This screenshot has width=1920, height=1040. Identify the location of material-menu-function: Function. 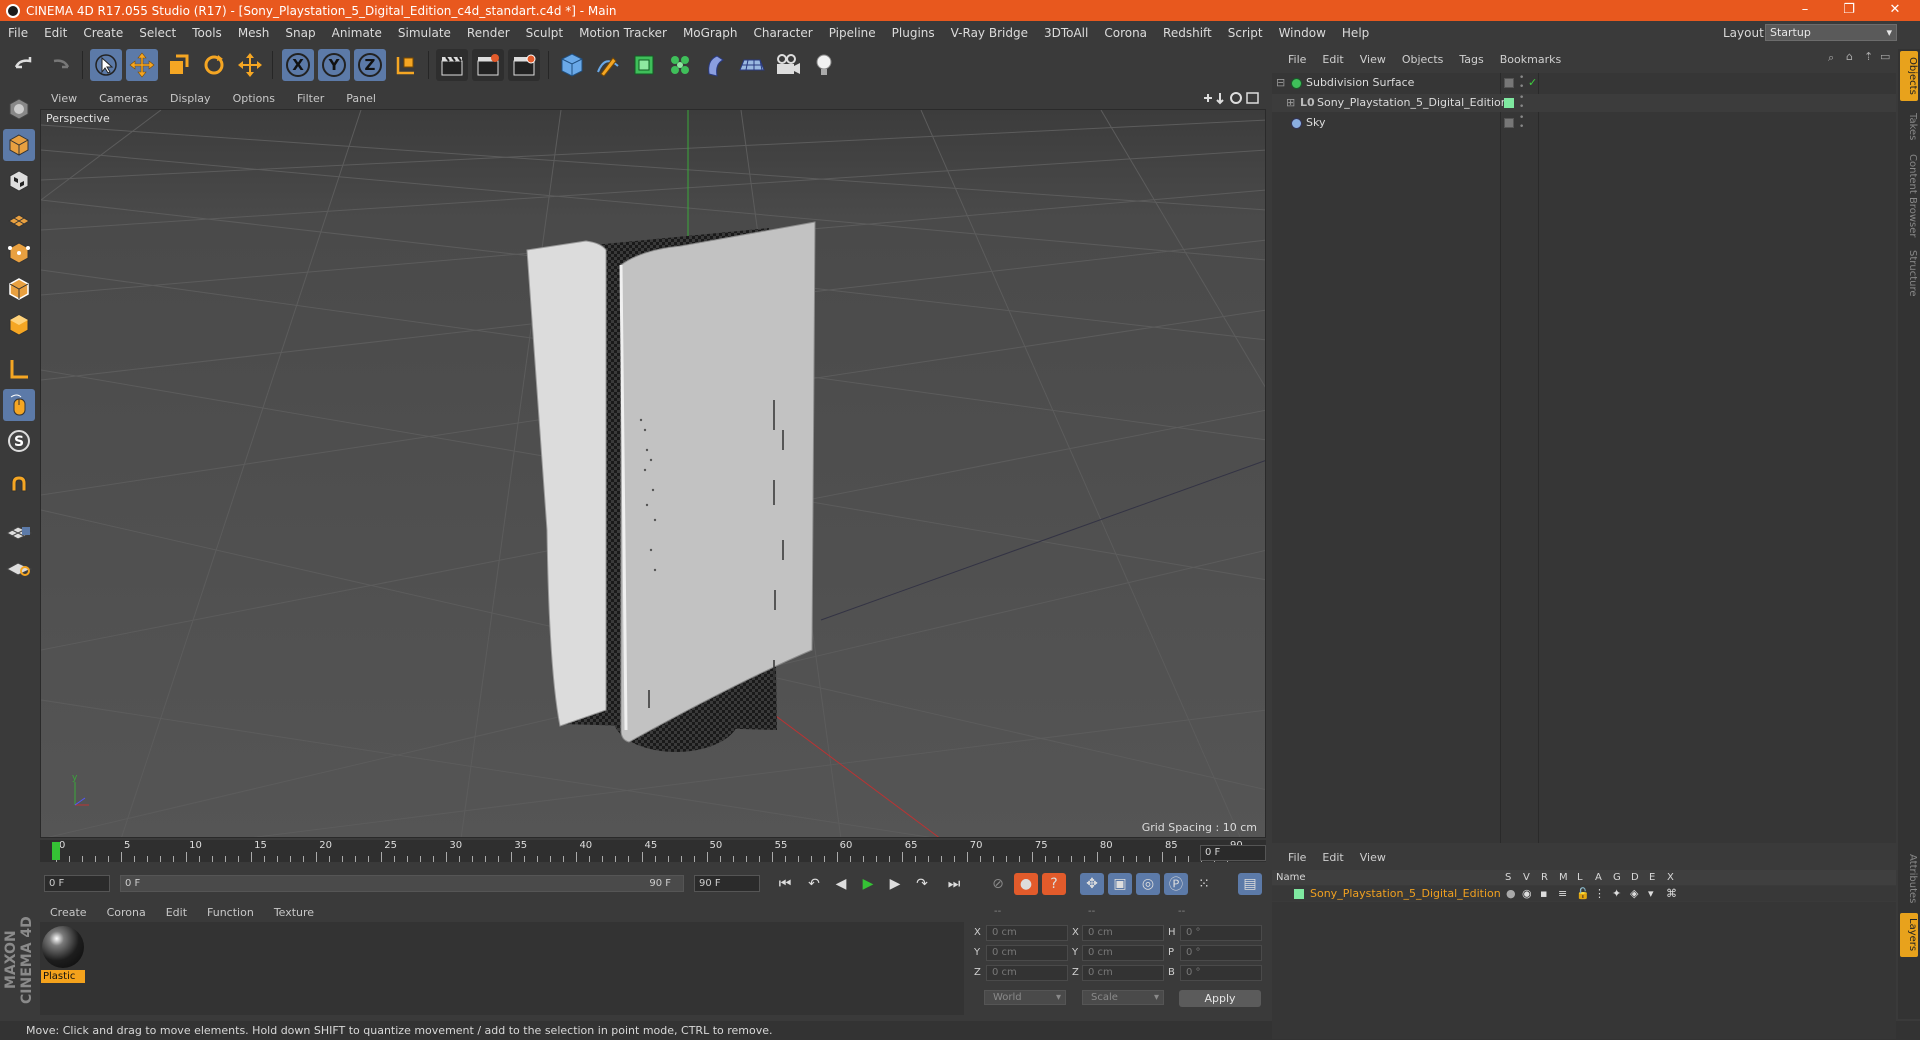
(230, 912).